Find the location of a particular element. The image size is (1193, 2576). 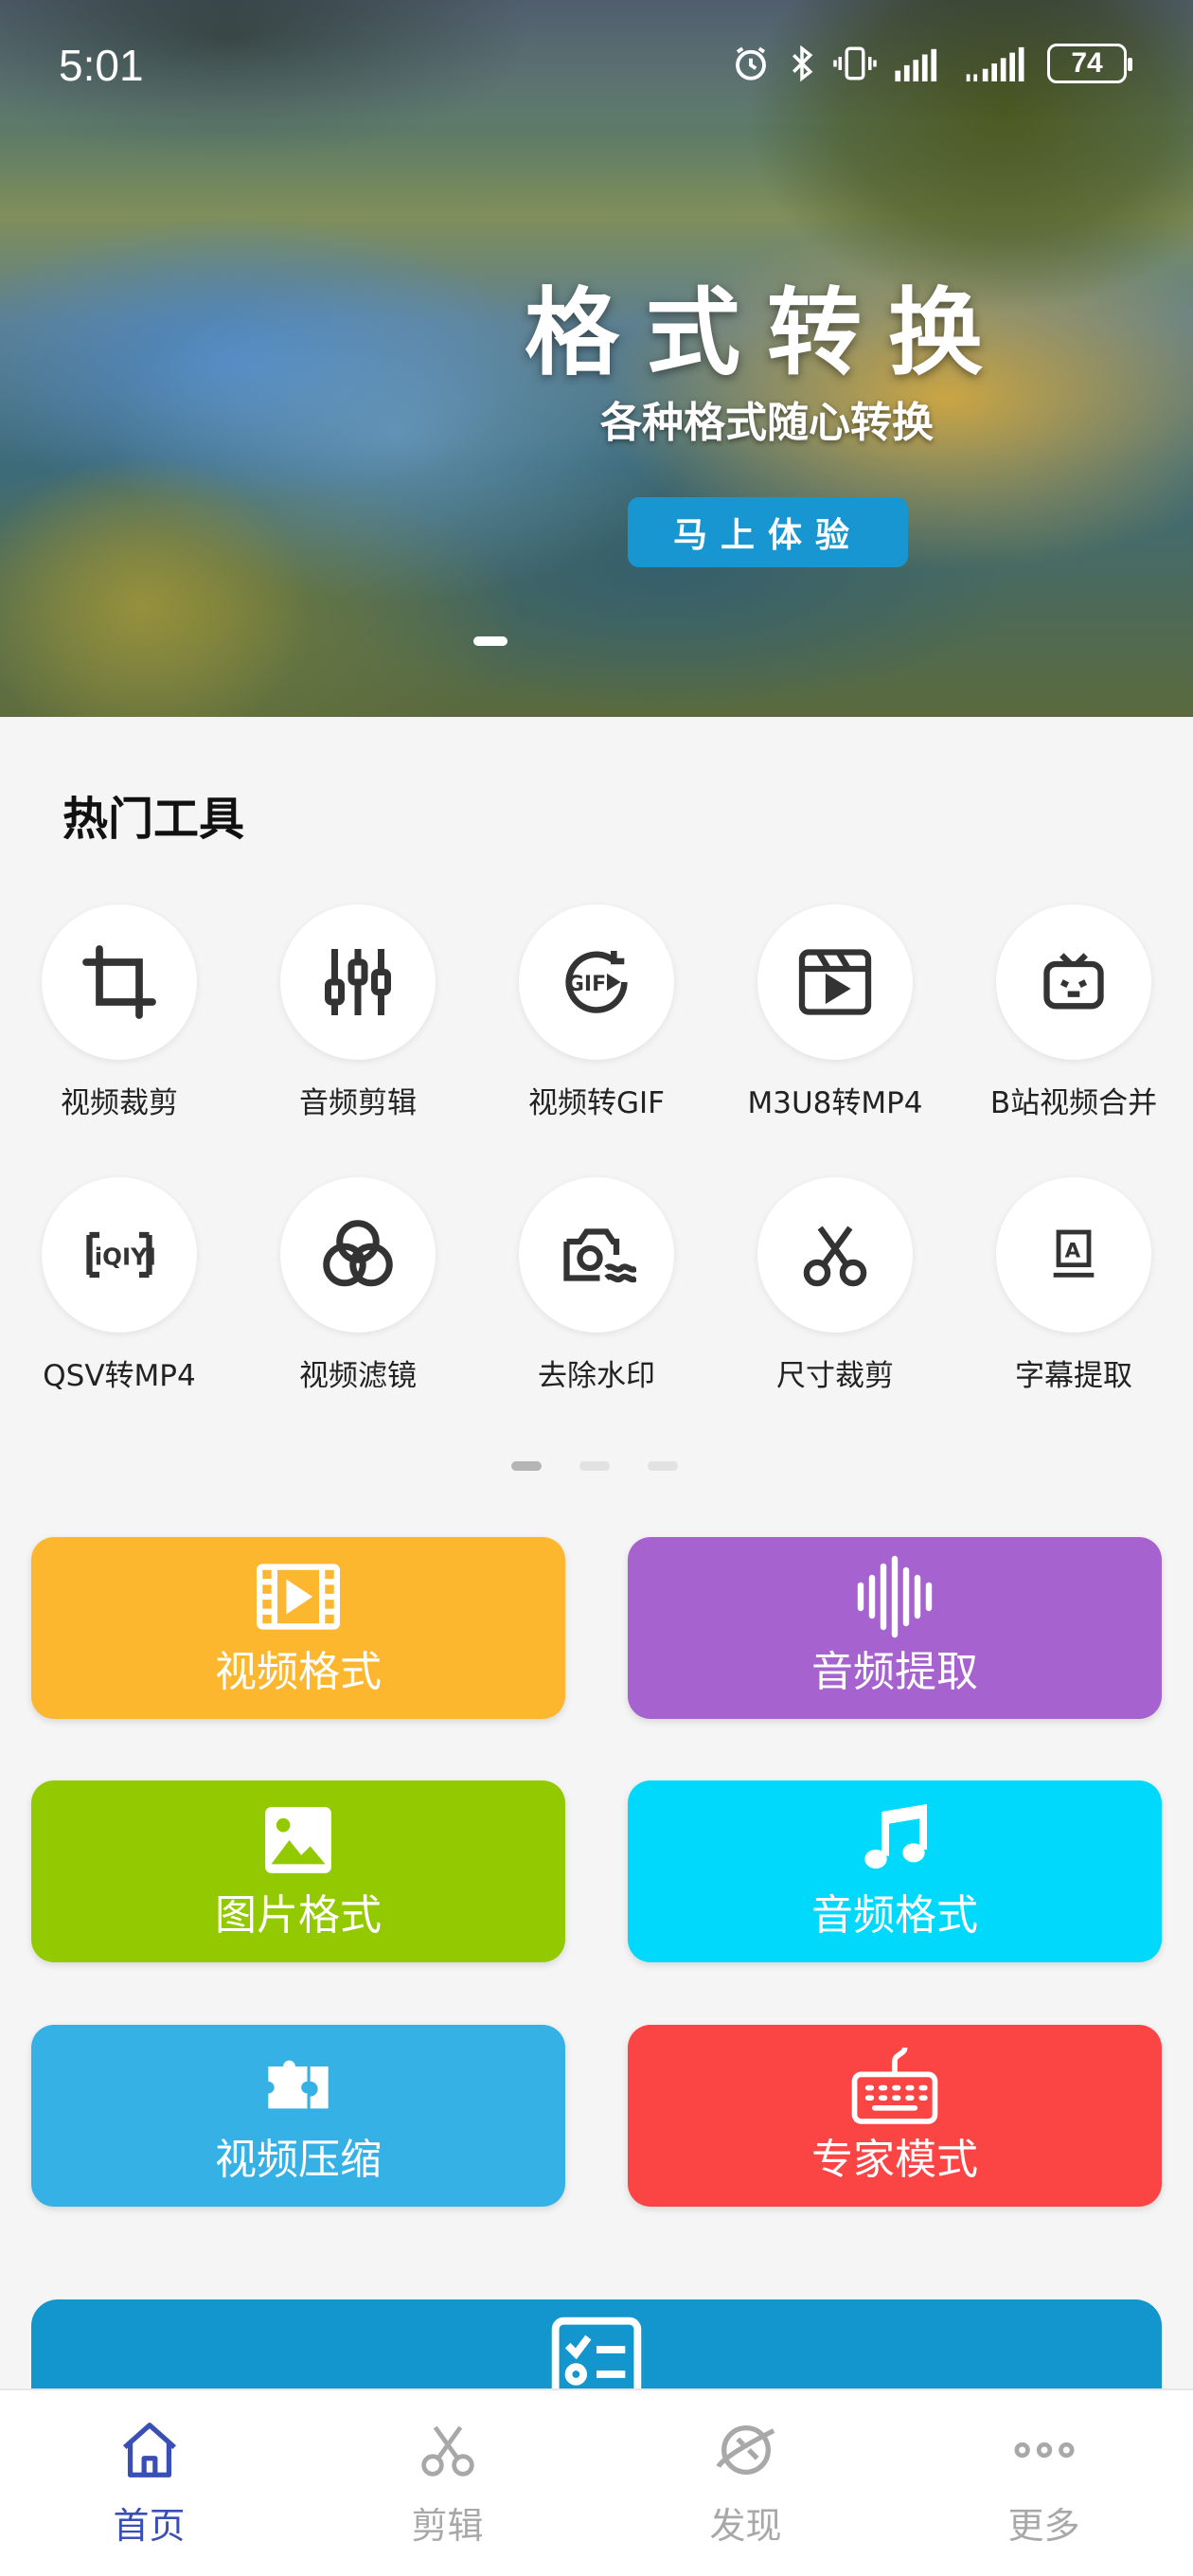

keyboard-icon is located at coordinates (894, 2085).